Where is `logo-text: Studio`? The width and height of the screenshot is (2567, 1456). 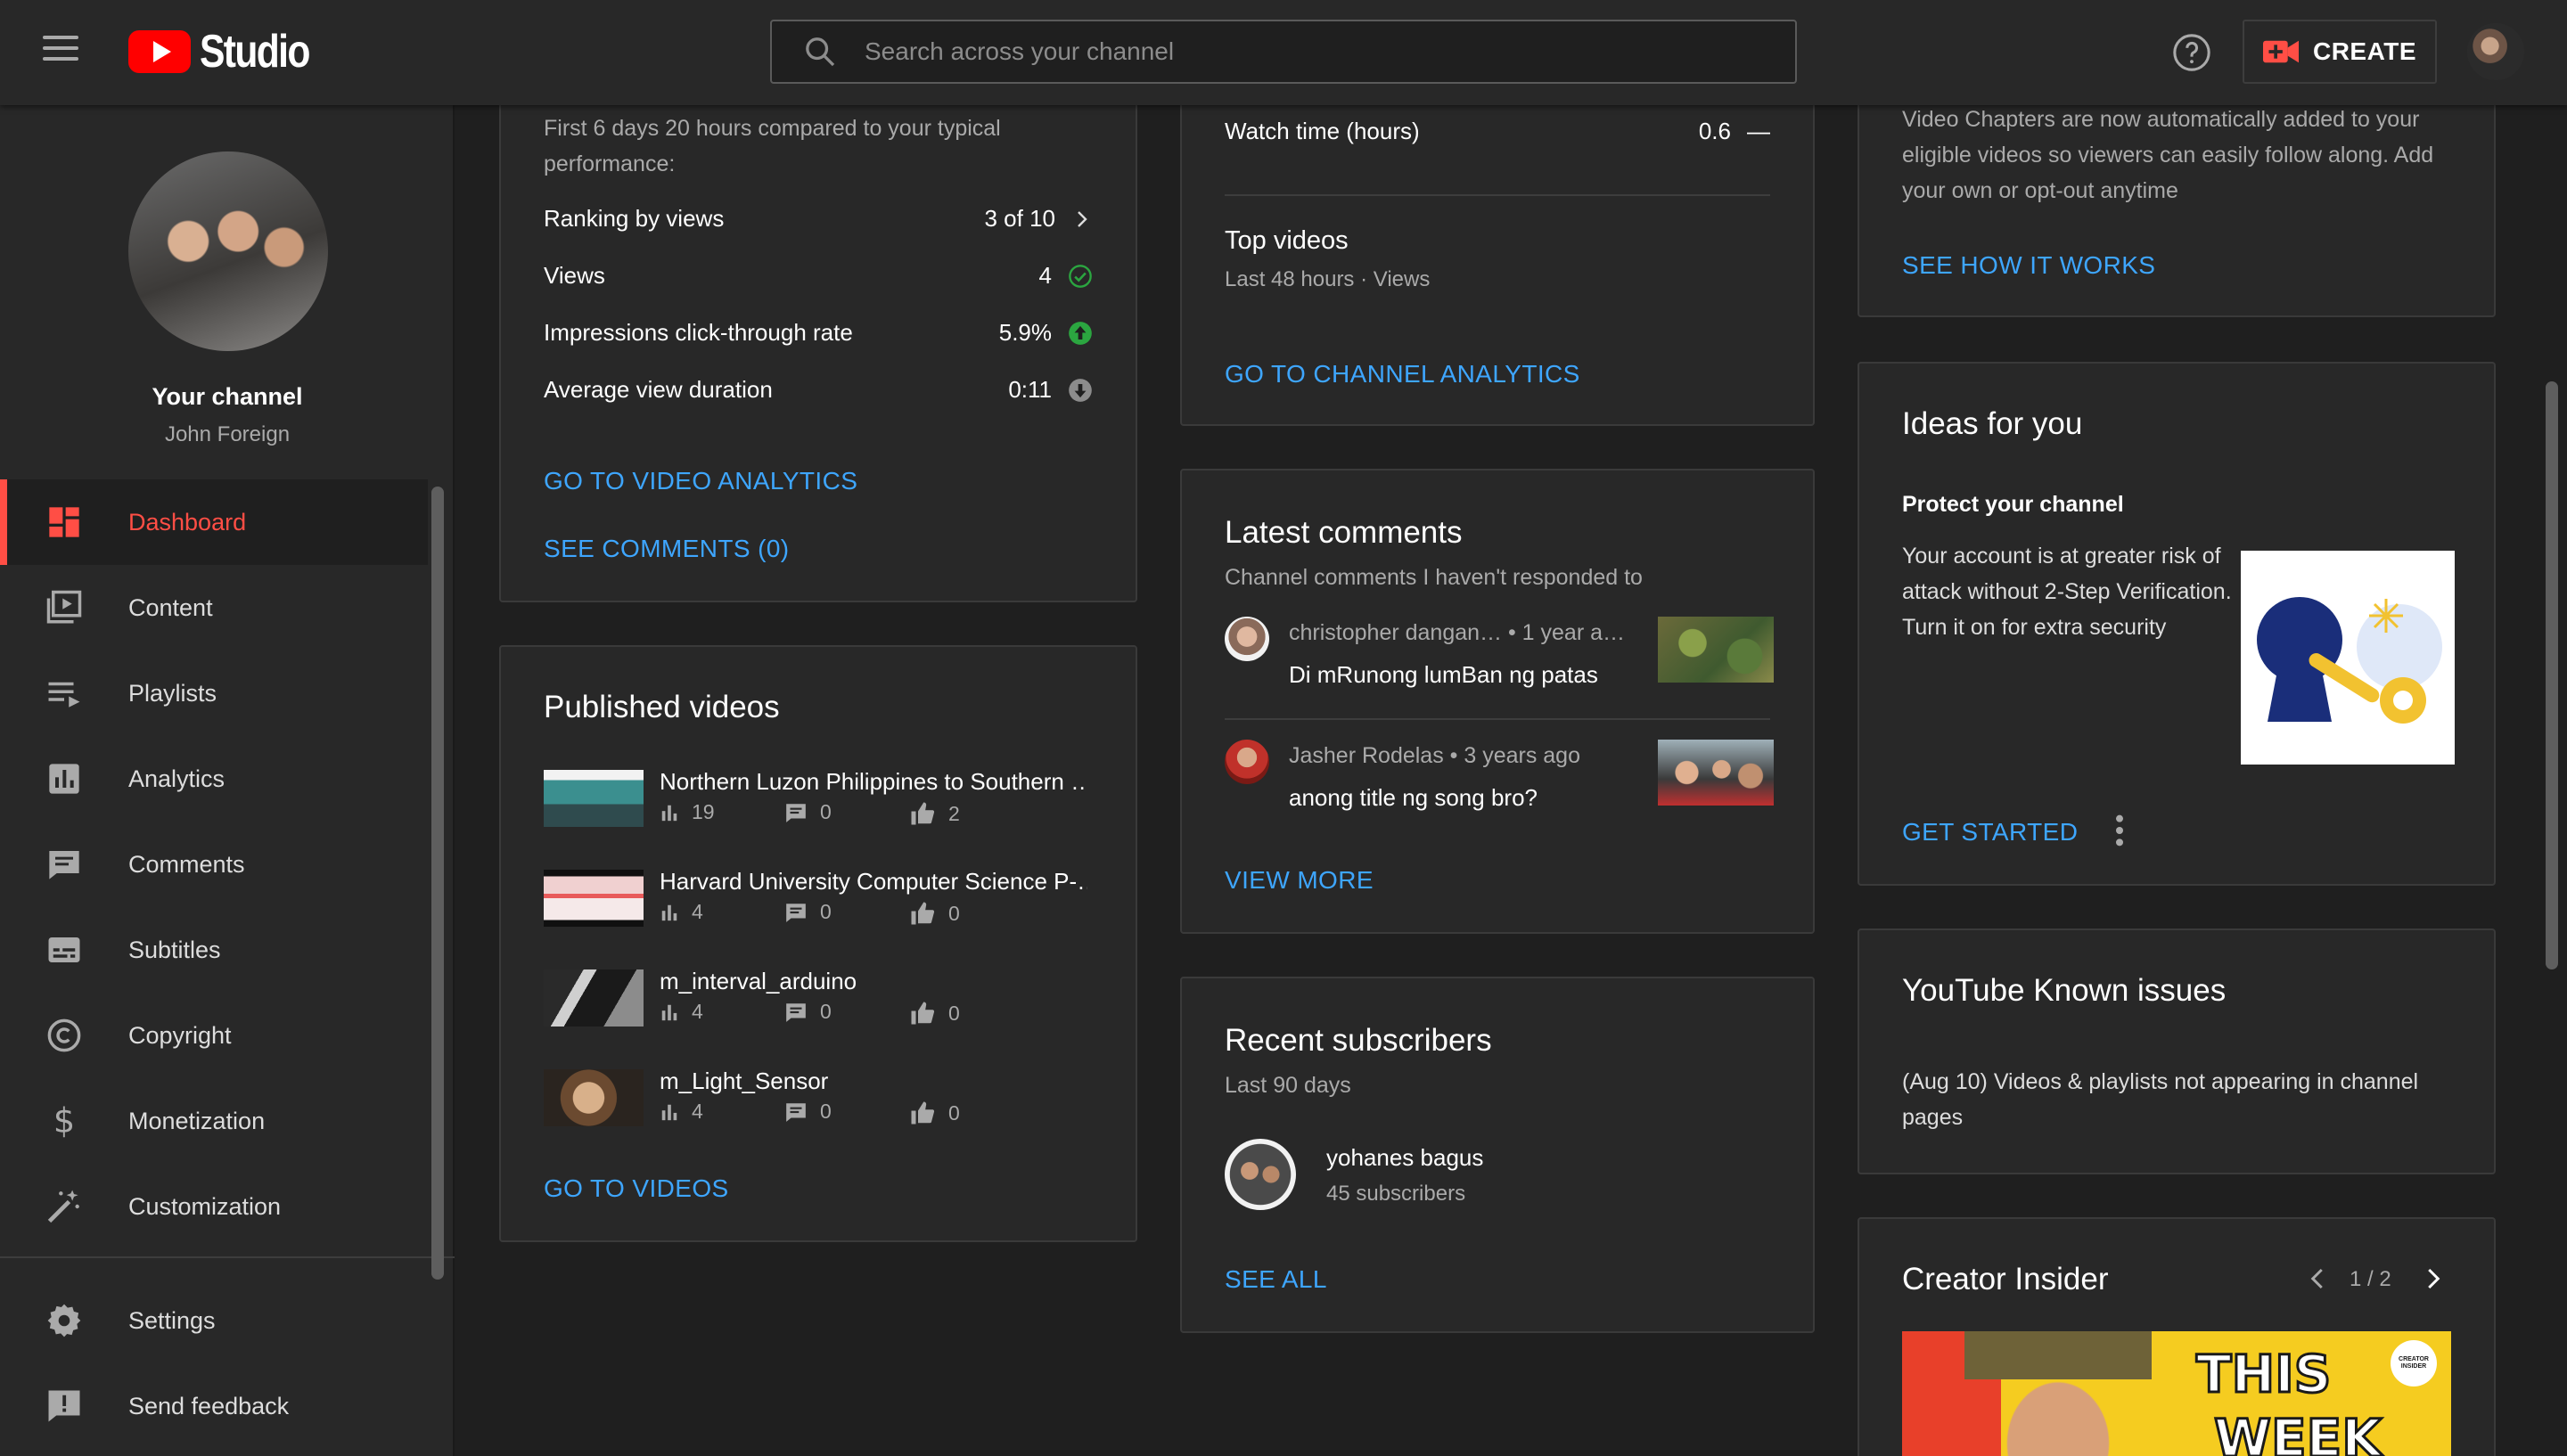 logo-text: Studio is located at coordinates (255, 52).